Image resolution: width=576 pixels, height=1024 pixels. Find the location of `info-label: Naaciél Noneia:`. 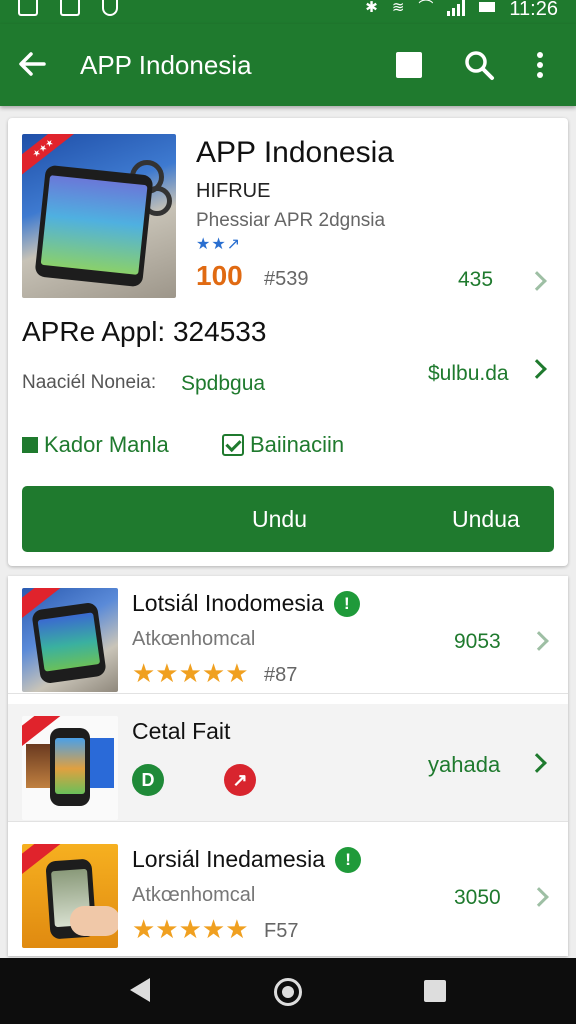

info-label: Naaciél Noneia: is located at coordinates (89, 382).